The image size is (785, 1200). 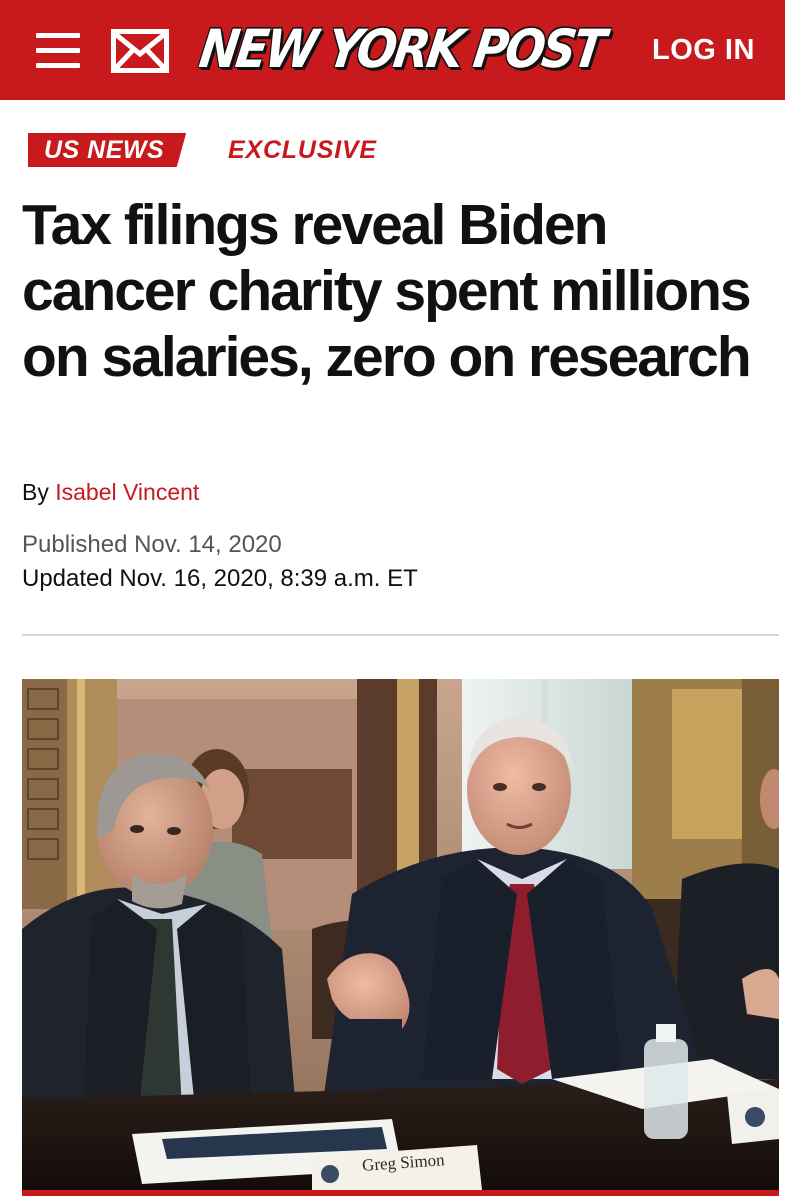 I want to click on envelope-icon, so click(x=140, y=51).